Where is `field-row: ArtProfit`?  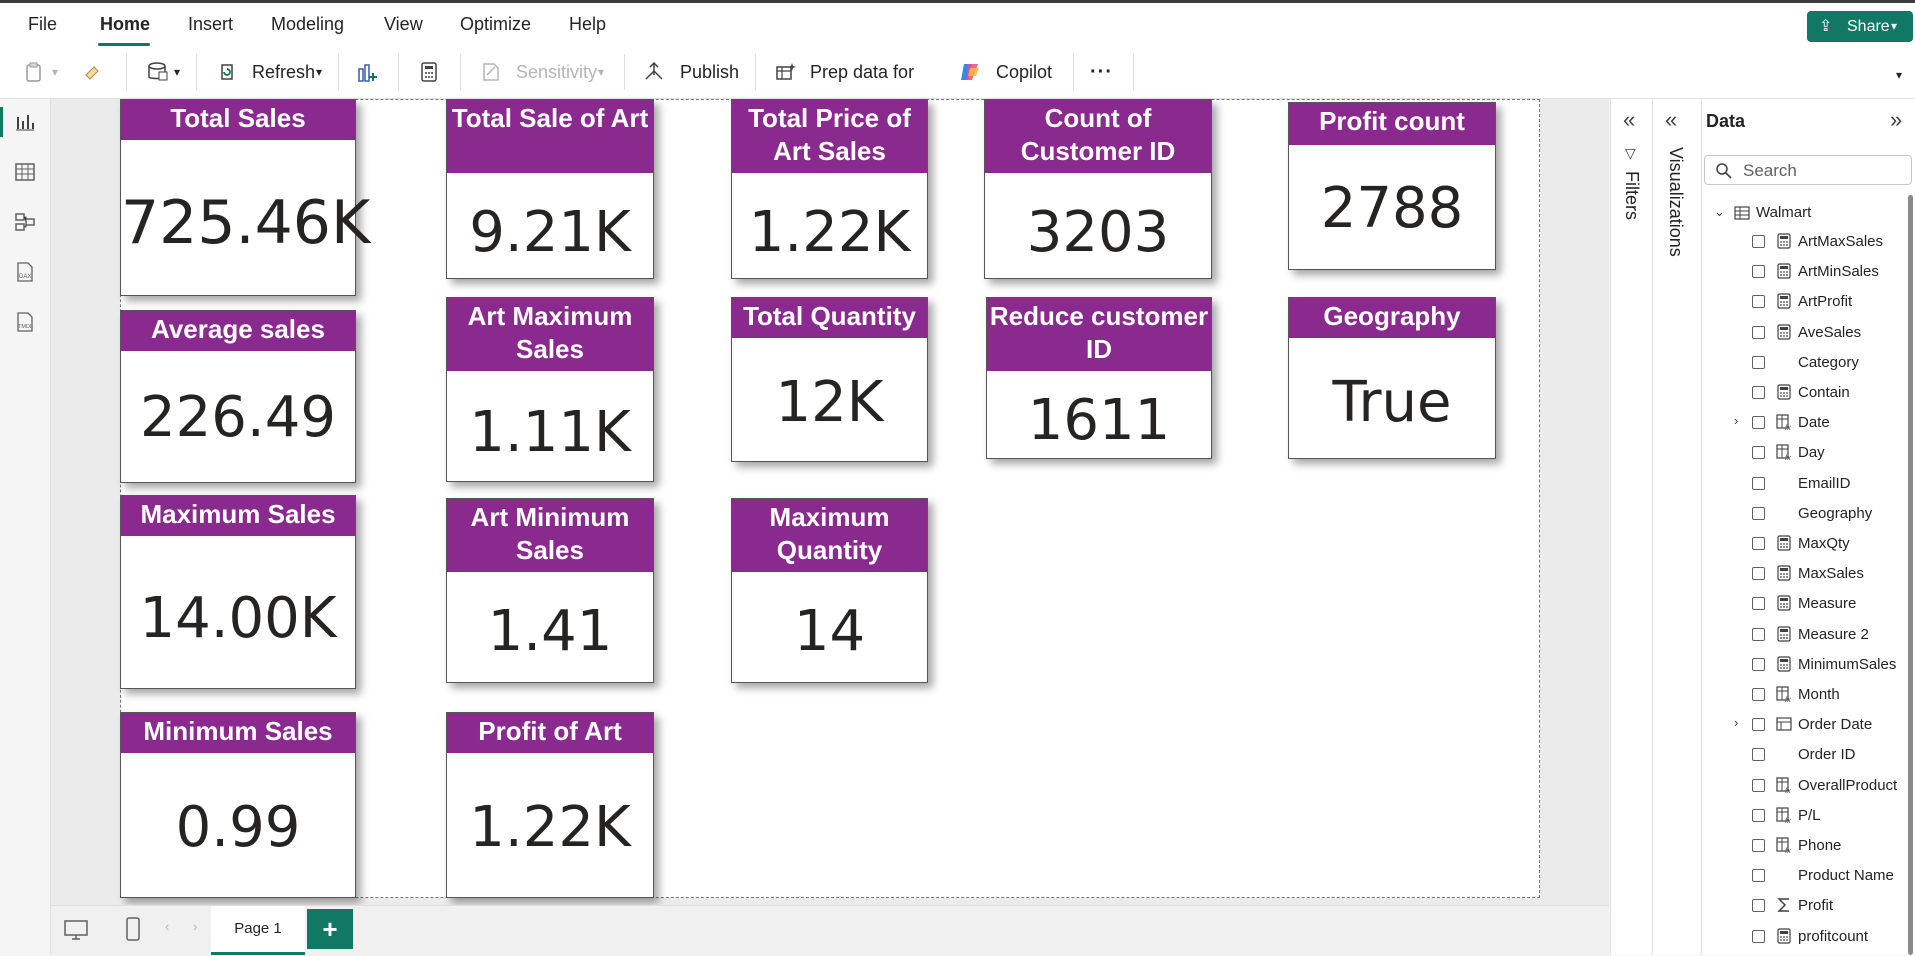
field-row: ArtProfit is located at coordinates (1808, 302).